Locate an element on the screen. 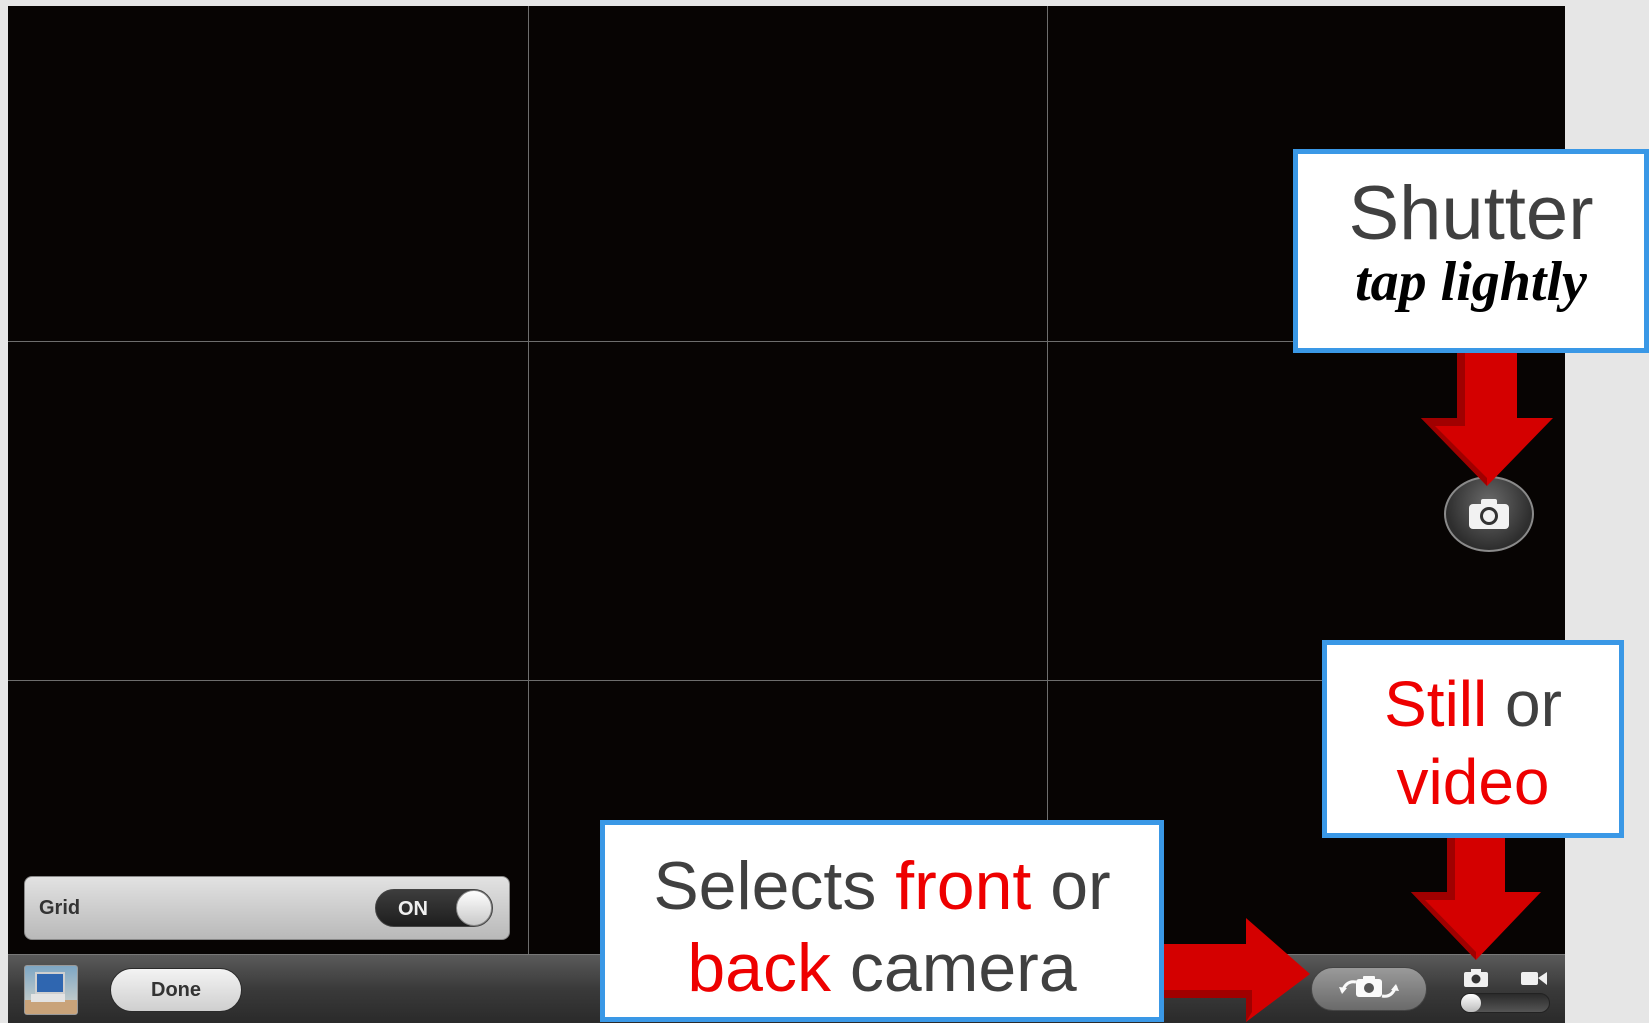 The width and height of the screenshot is (1649, 1023). mode-callout: Still or video is located at coordinates (1473, 739).